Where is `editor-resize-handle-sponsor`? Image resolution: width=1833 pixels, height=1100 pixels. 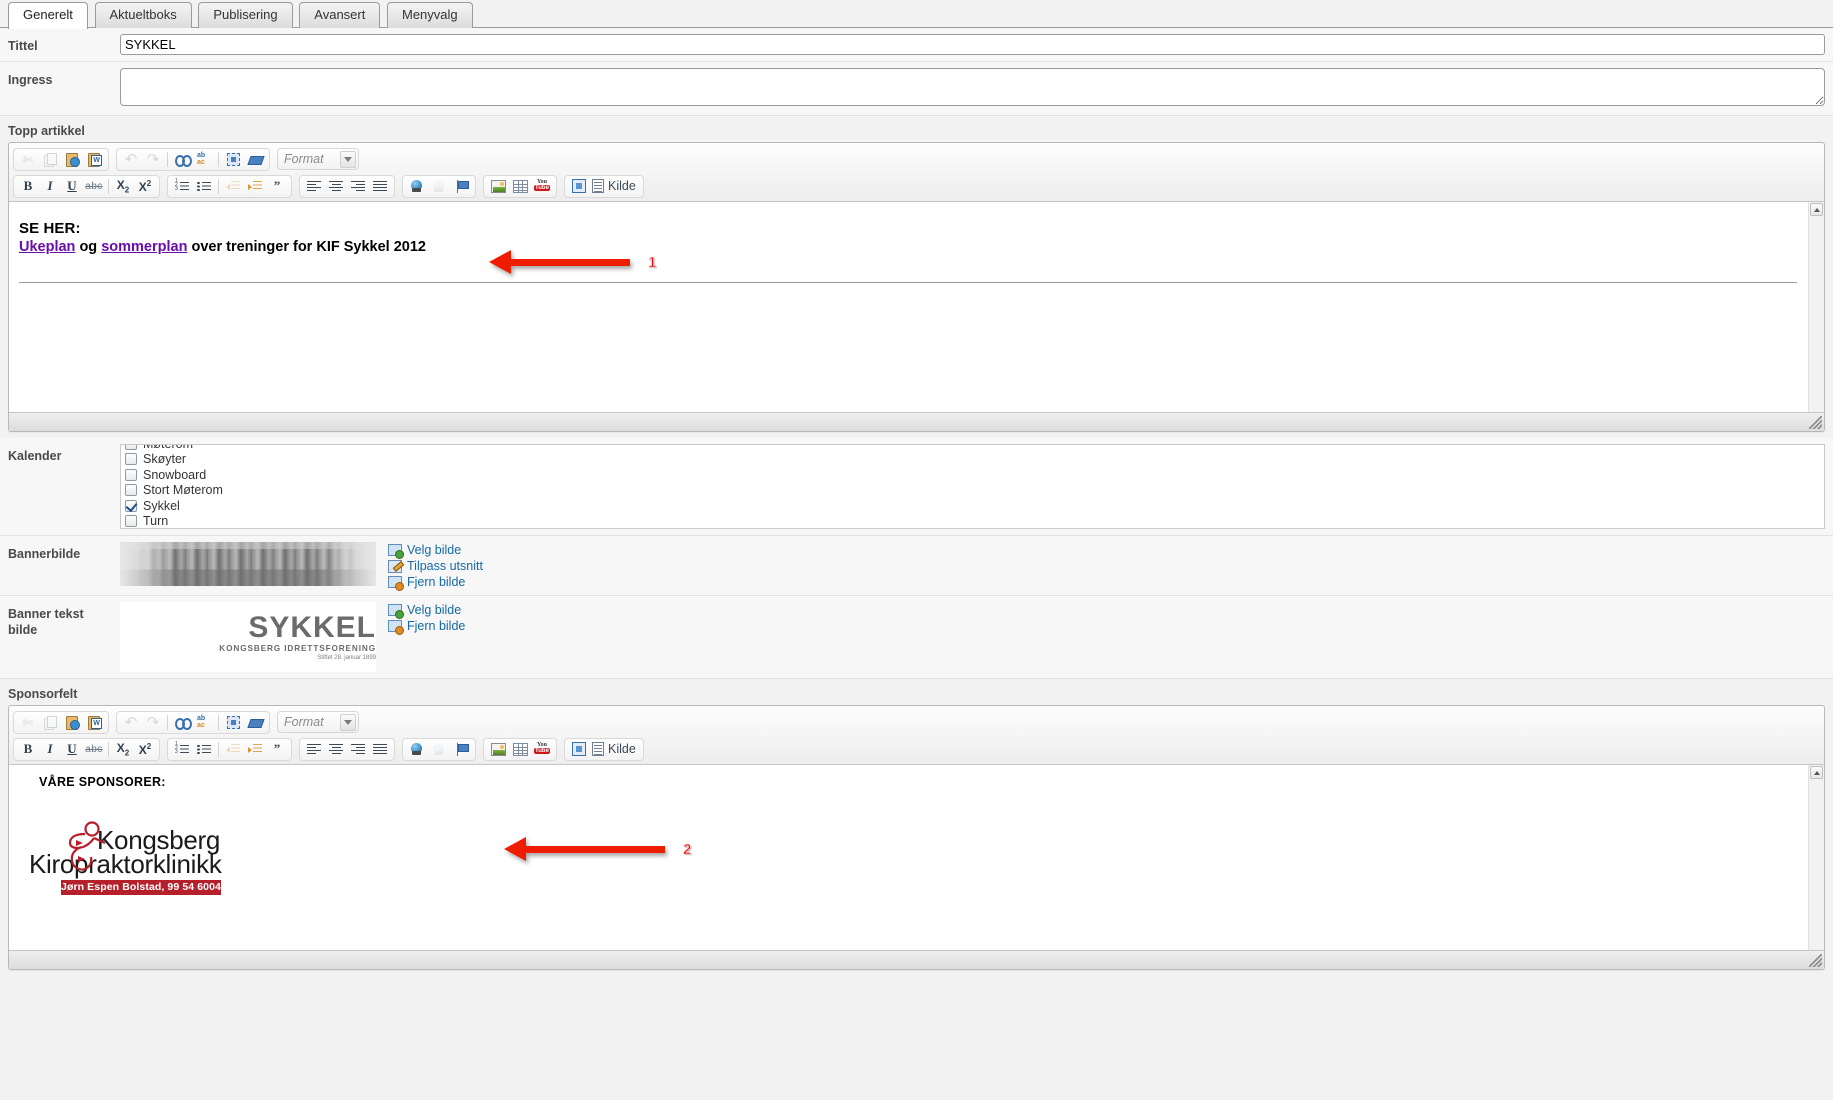
editor-resize-handle-sponsor is located at coordinates (1815, 960).